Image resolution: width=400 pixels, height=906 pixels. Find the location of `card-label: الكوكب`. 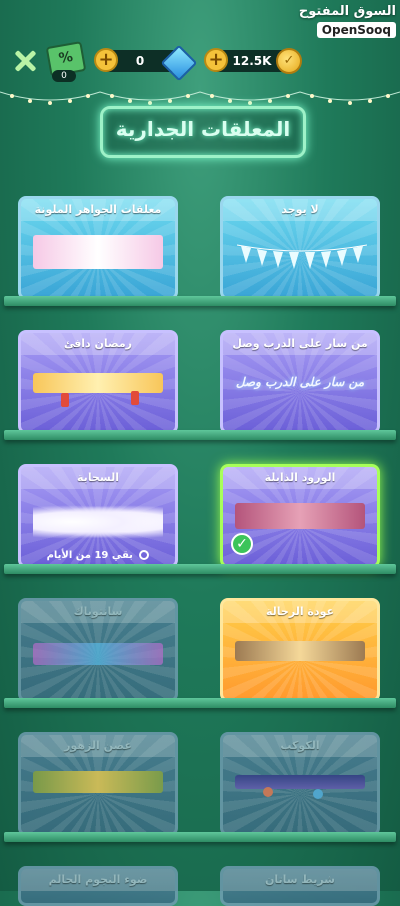

card-label: الكوكب is located at coordinates (300, 746).